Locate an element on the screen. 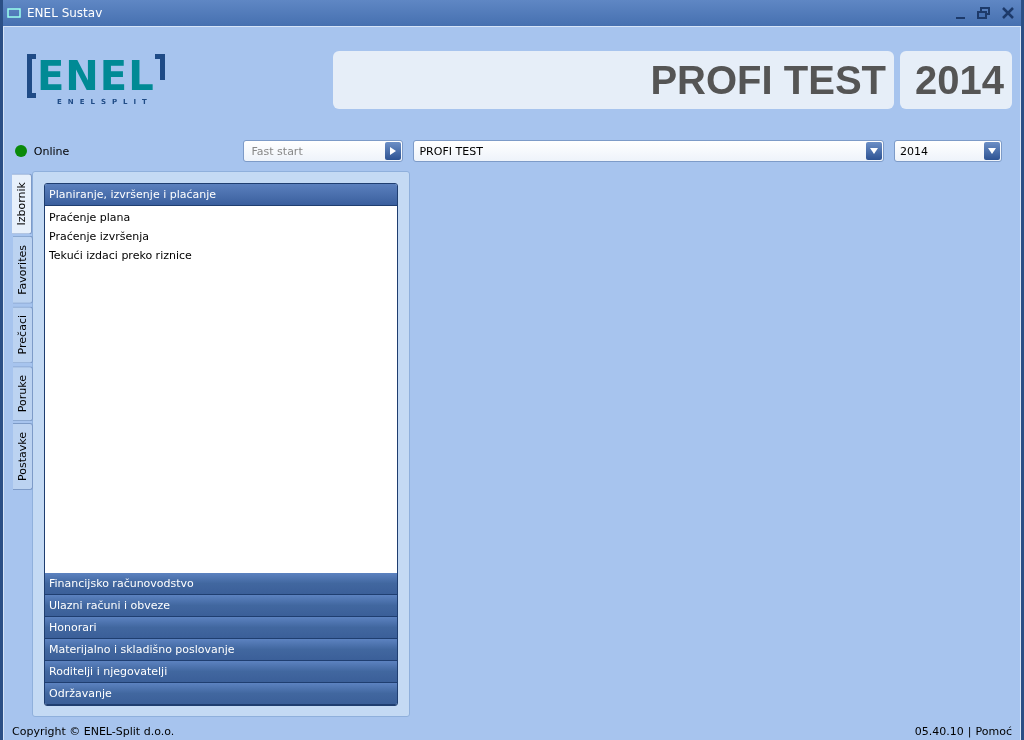  year-select: 2014 is located at coordinates (948, 151).